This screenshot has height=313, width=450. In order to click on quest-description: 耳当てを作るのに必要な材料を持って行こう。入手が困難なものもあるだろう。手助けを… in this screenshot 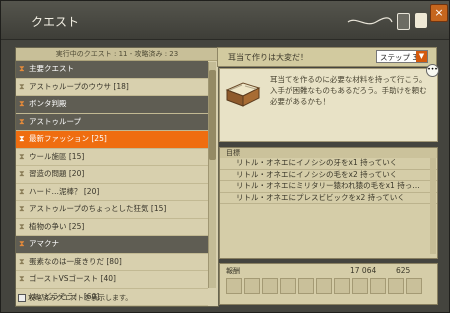, I will do `click(348, 90)`.